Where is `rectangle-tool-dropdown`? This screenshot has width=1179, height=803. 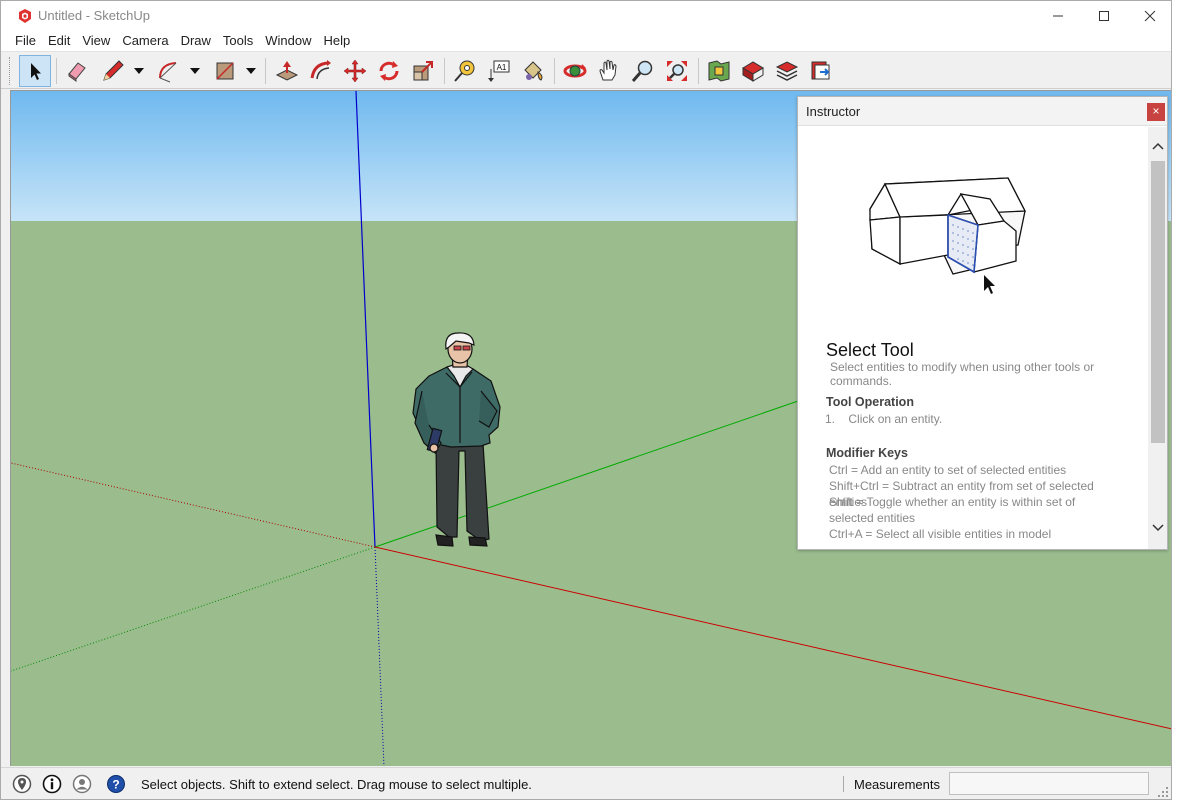 rectangle-tool-dropdown is located at coordinates (251, 71).